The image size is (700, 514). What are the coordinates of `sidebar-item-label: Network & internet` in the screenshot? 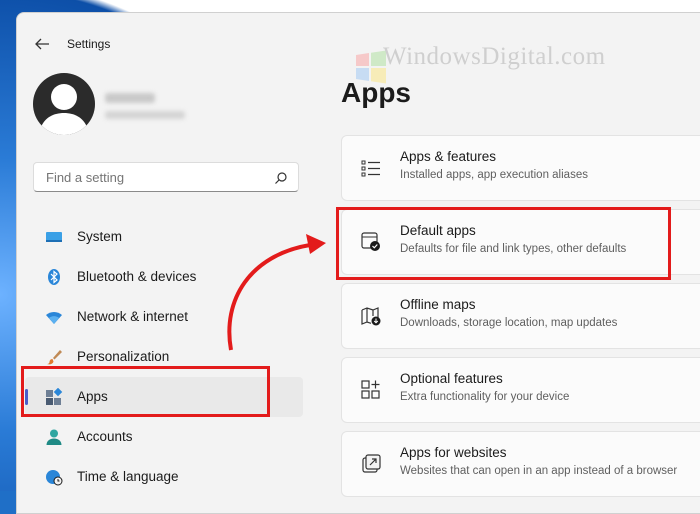 It's located at (133, 316).